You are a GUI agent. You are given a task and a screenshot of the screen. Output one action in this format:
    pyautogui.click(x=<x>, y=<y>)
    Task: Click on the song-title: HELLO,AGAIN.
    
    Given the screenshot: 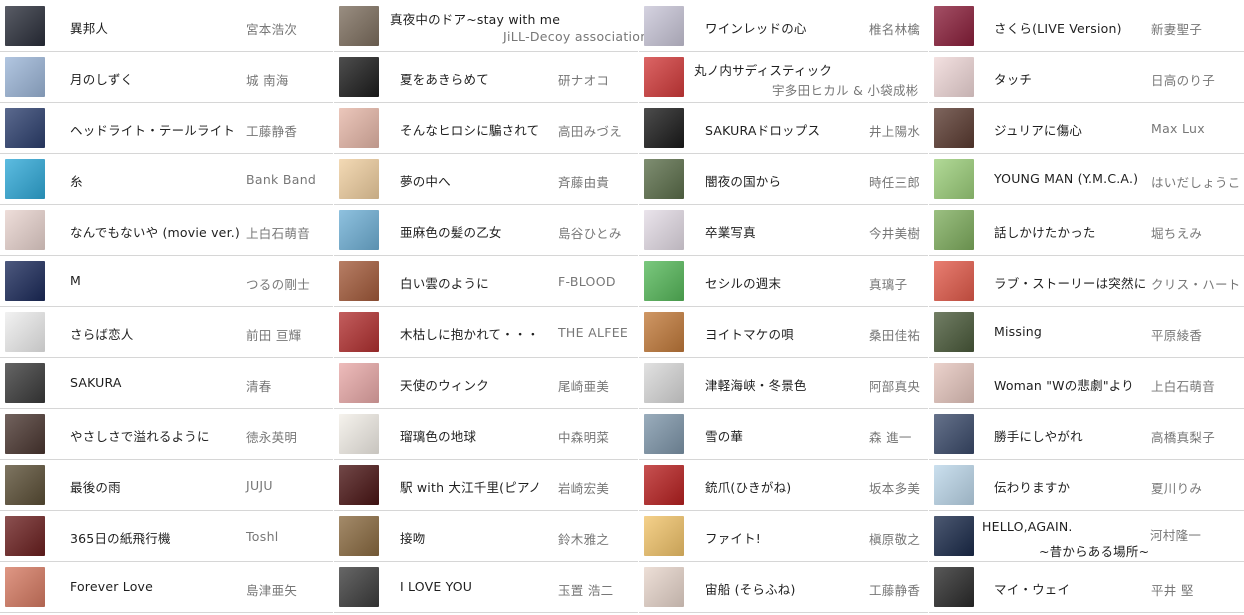 What is the action you would take?
    pyautogui.click(x=1027, y=526)
    